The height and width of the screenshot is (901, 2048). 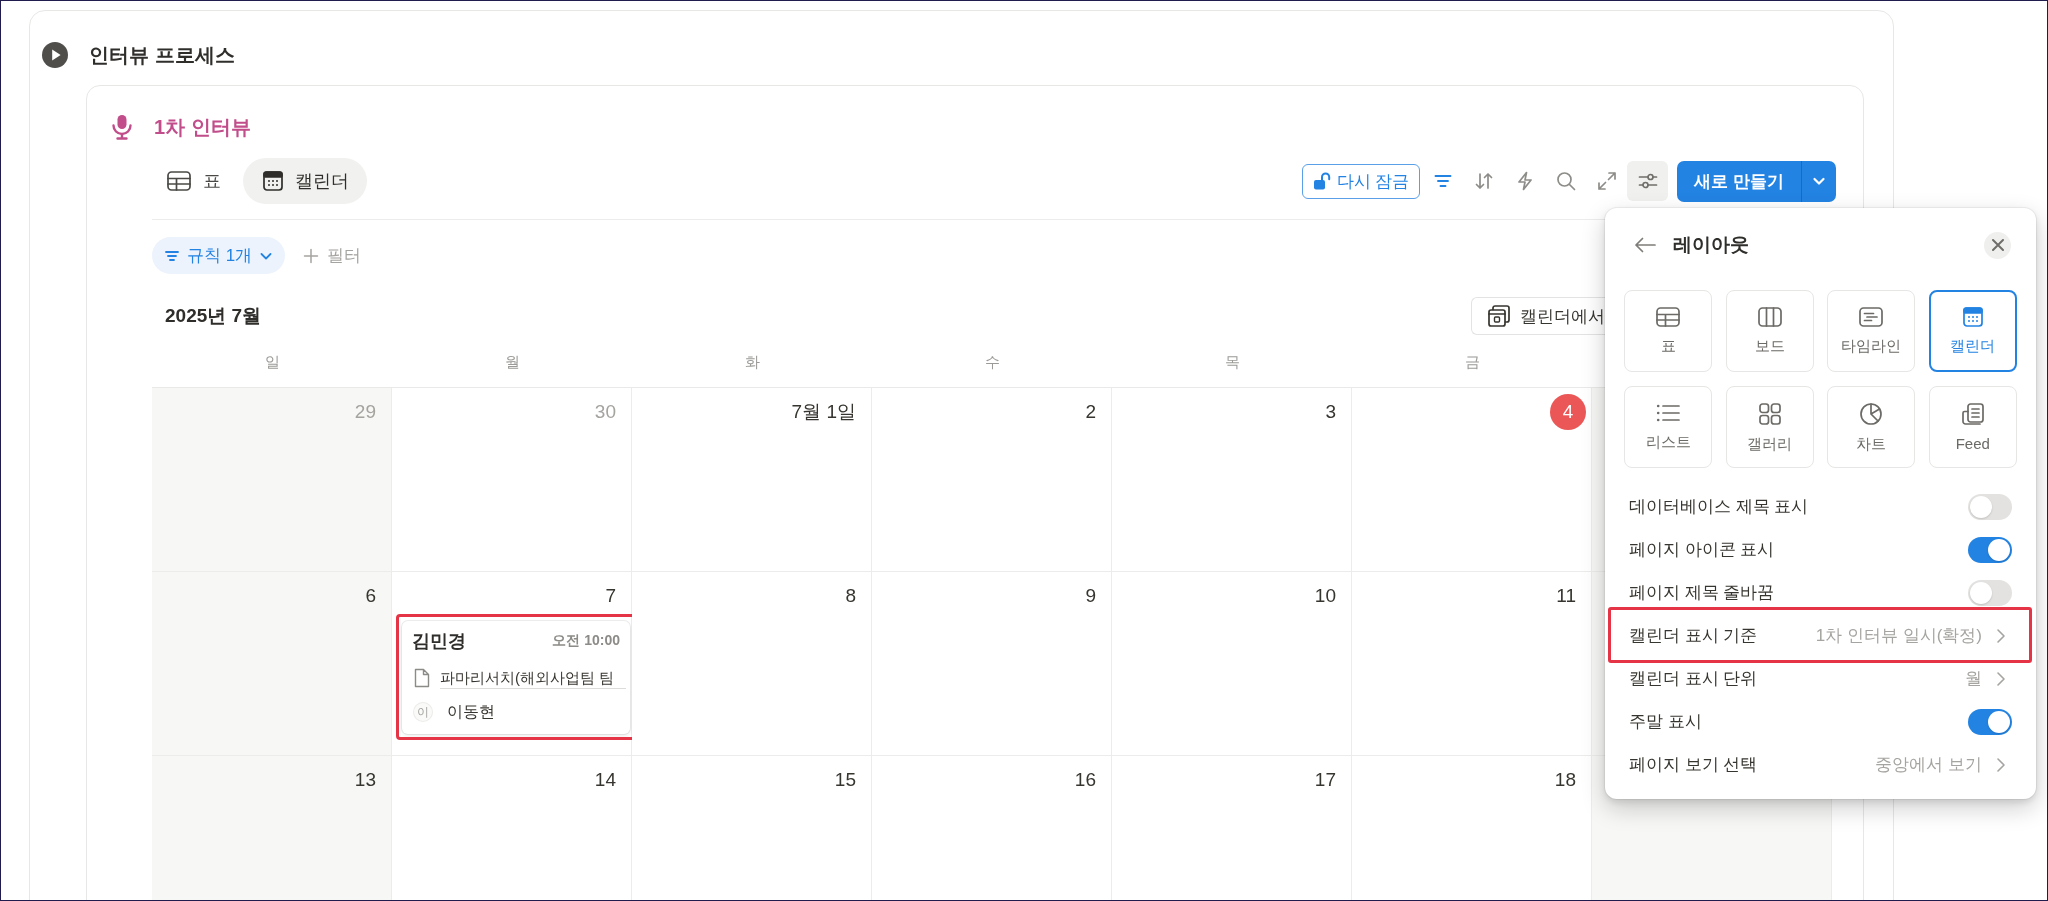 What do you see at coordinates (272, 362) in the screenshot?
I see `weekday-label: 일` at bounding box center [272, 362].